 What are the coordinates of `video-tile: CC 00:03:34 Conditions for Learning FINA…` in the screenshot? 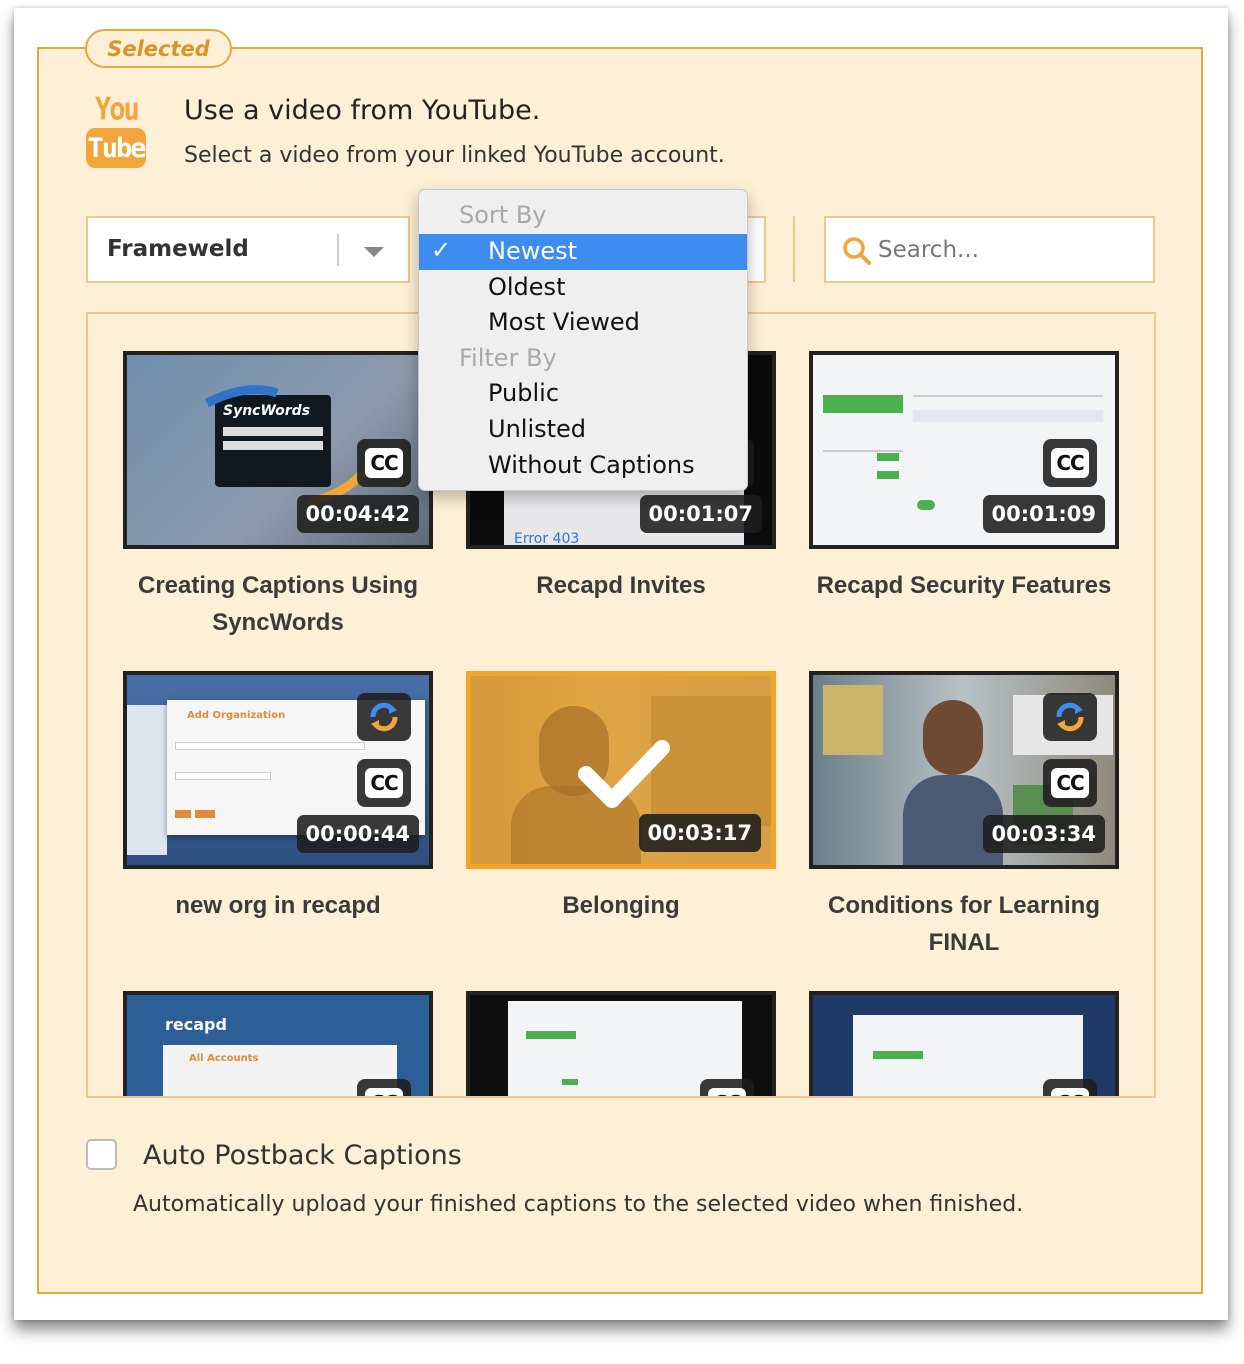 It's located at (964, 816).